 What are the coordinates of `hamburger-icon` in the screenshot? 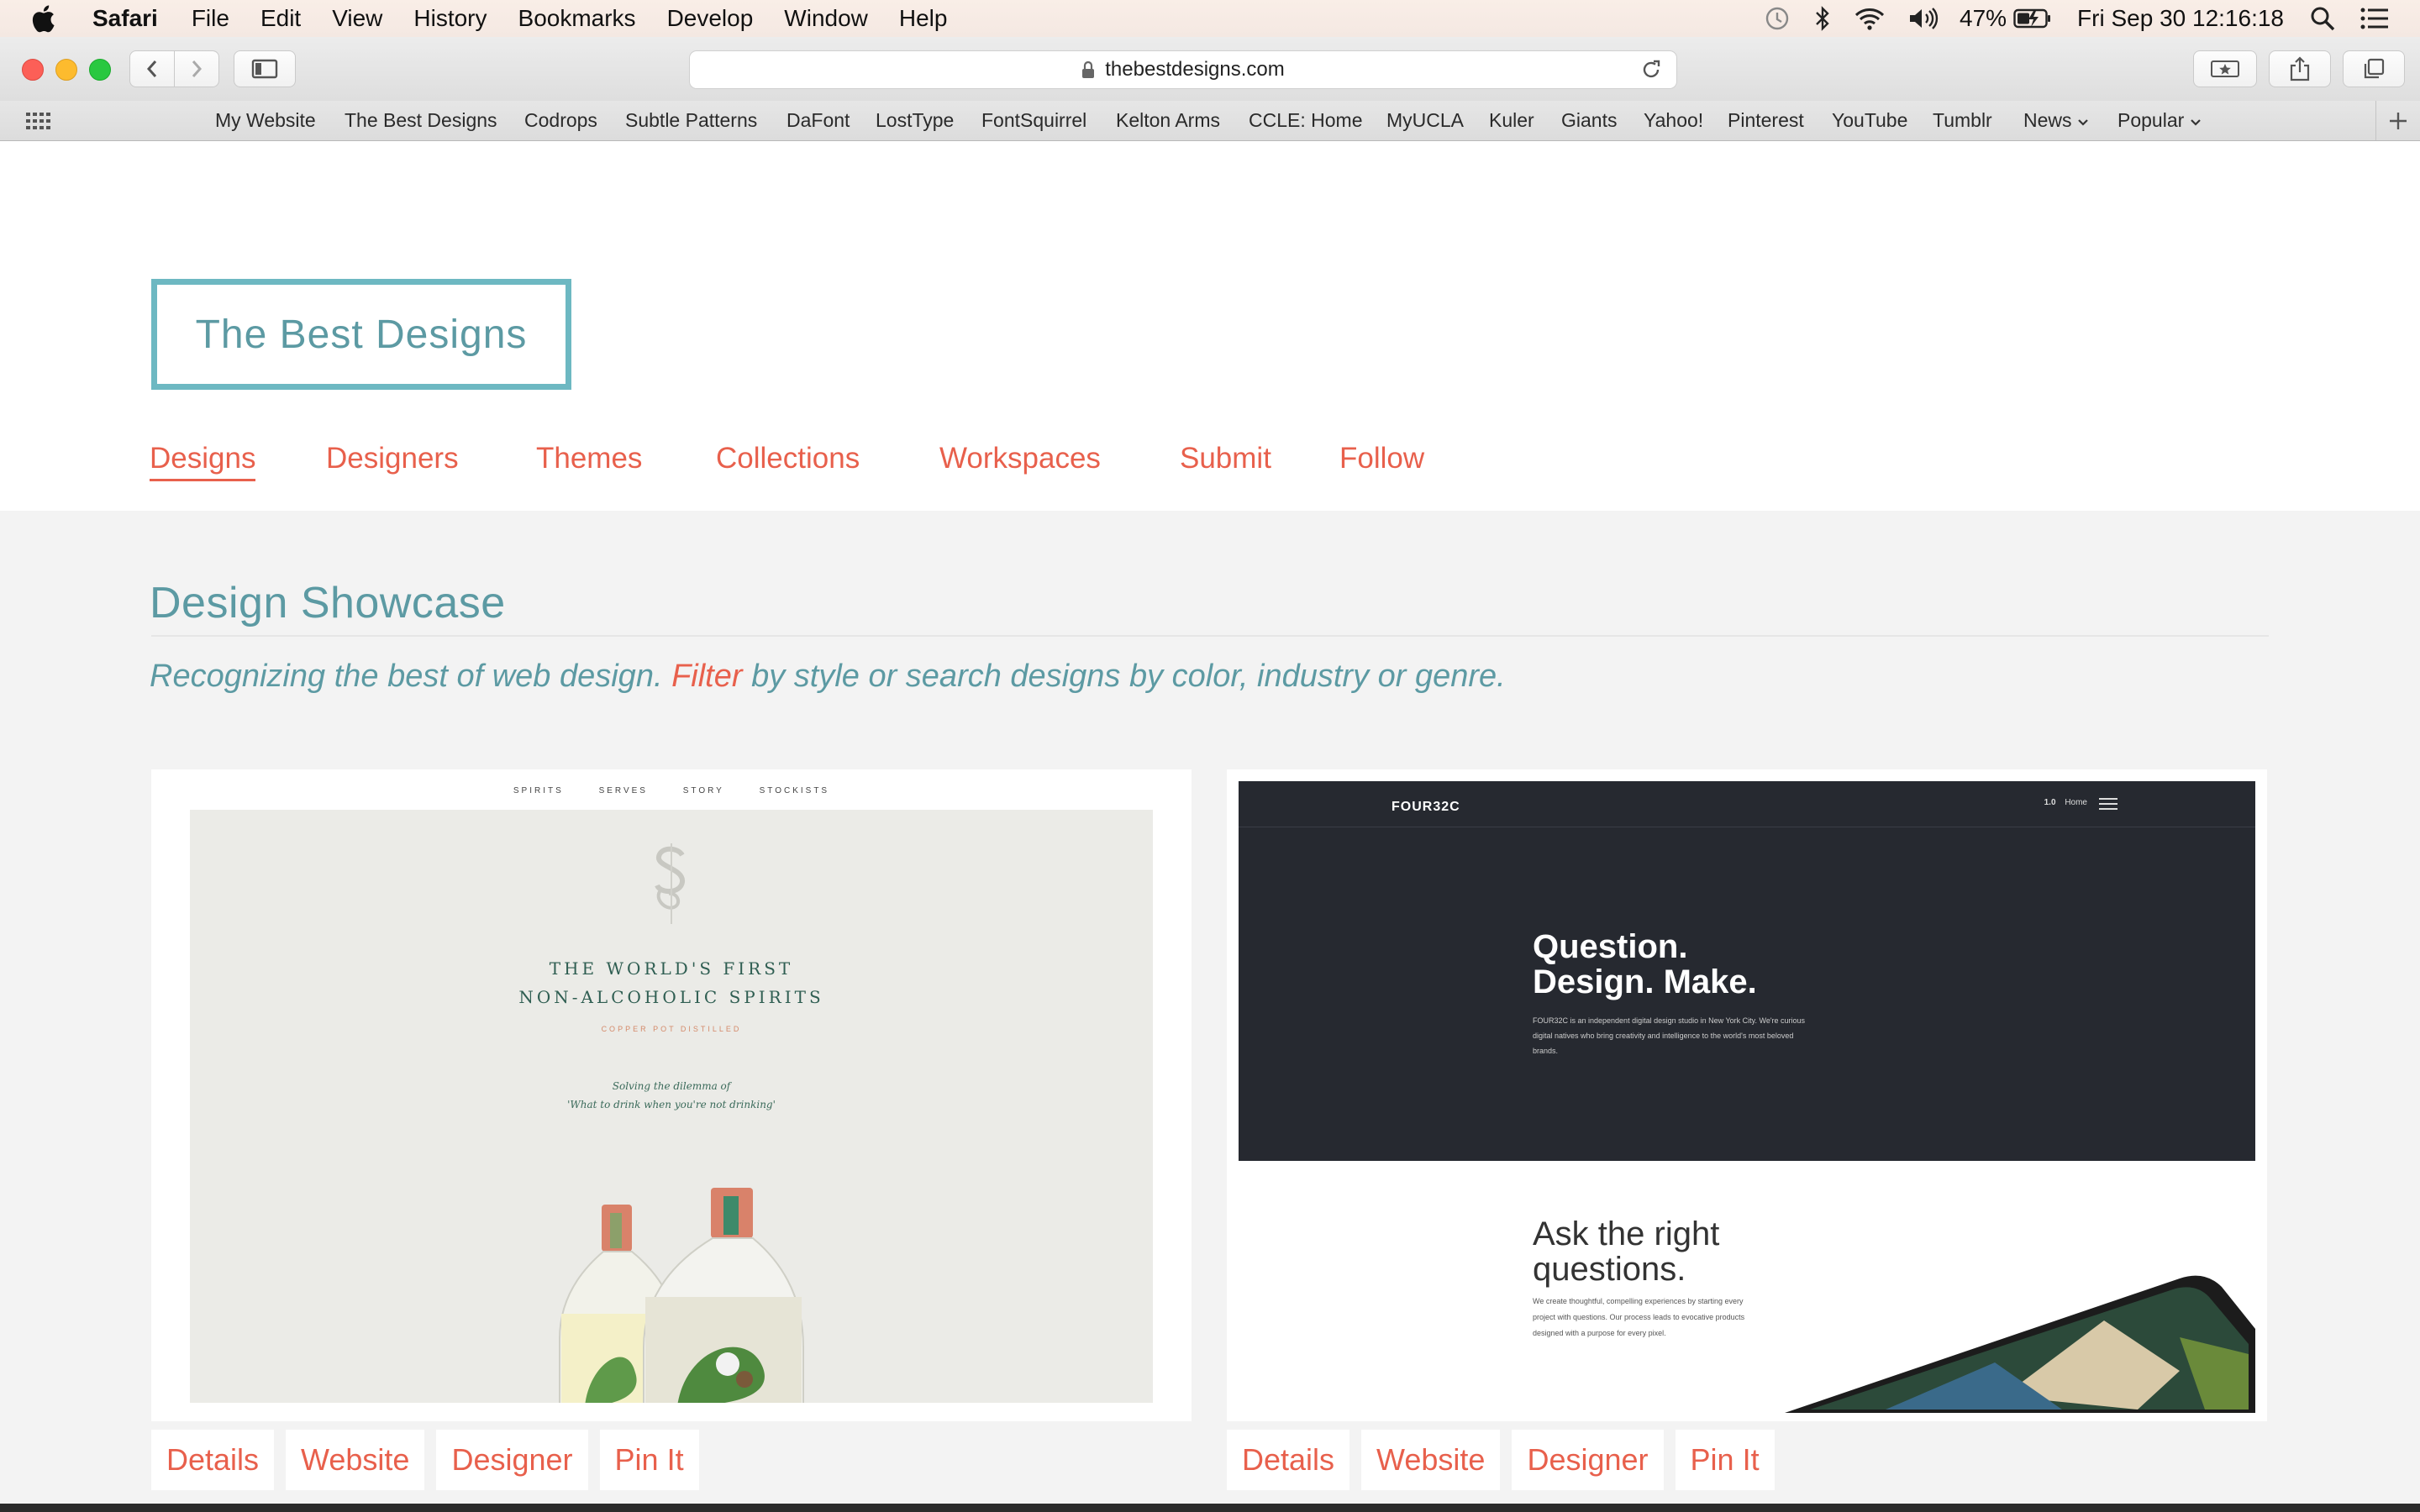 It's located at (2108, 804).